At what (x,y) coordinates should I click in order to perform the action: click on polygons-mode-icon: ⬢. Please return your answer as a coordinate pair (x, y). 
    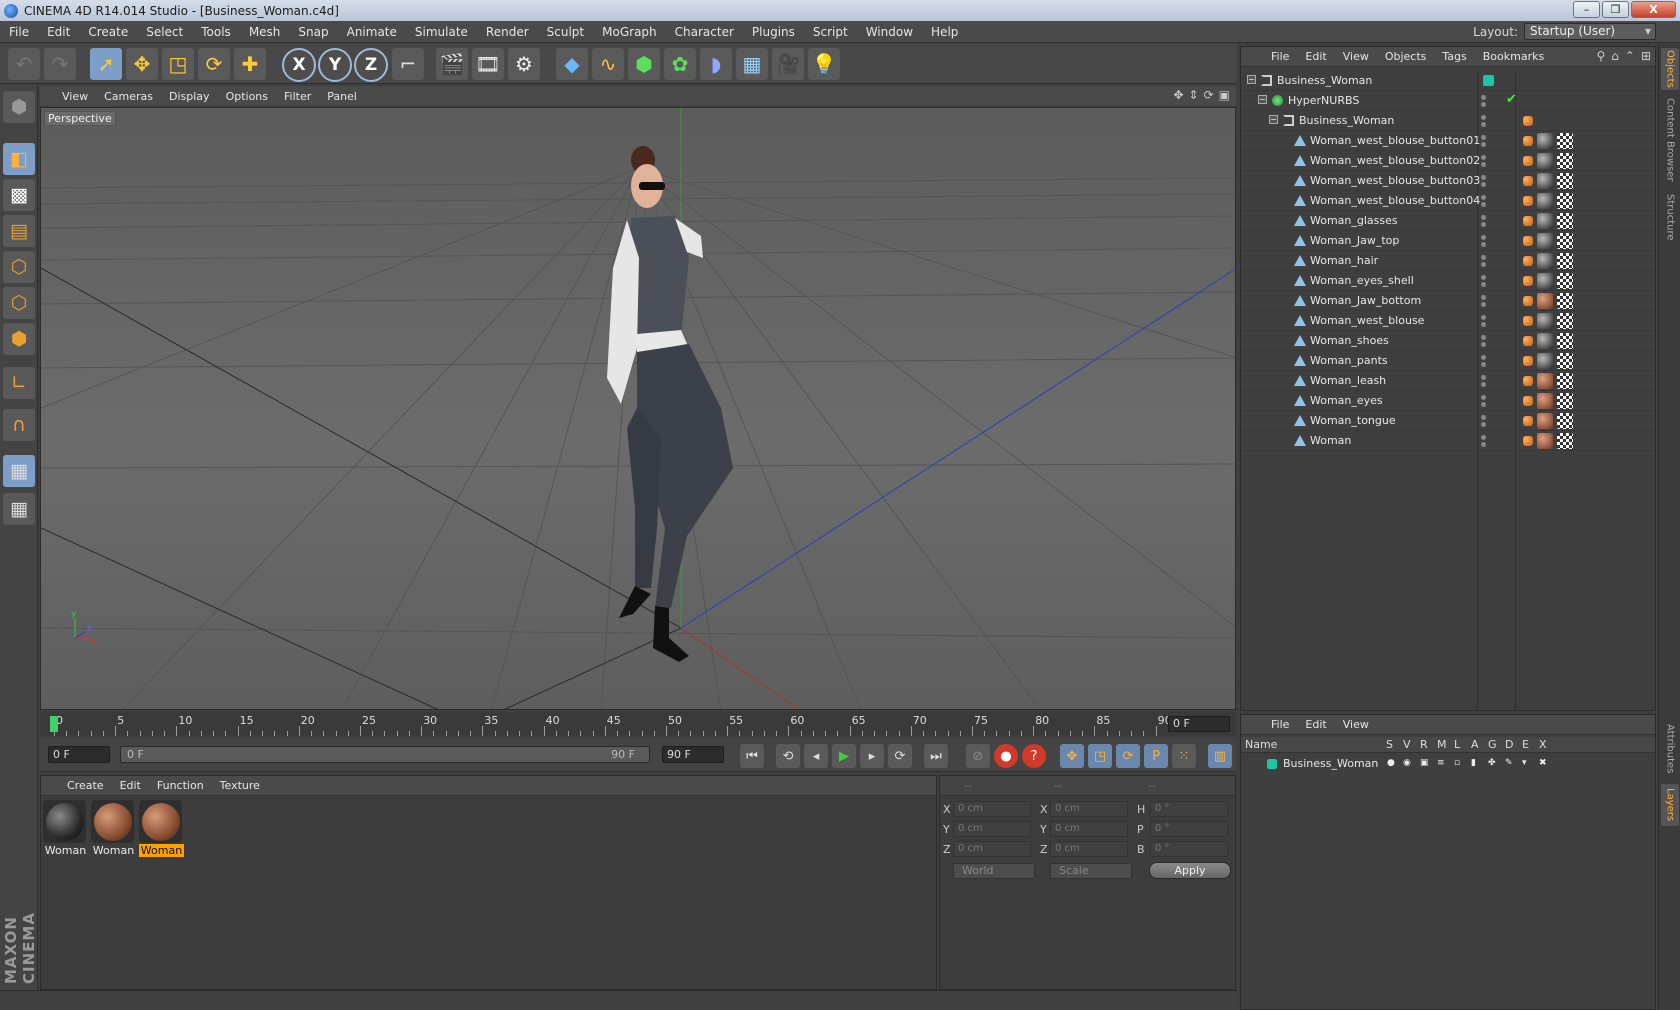
    Looking at the image, I should click on (19, 339).